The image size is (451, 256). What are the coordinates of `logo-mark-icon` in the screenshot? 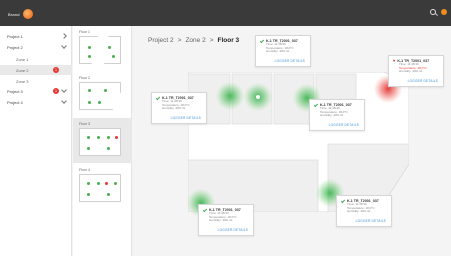 It's located at (27, 14).